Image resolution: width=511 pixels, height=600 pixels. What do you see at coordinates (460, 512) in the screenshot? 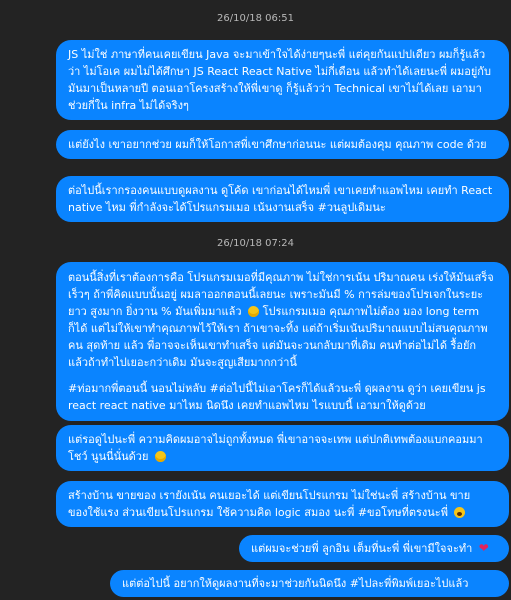
I see `scream-emoji-icon` at bounding box center [460, 512].